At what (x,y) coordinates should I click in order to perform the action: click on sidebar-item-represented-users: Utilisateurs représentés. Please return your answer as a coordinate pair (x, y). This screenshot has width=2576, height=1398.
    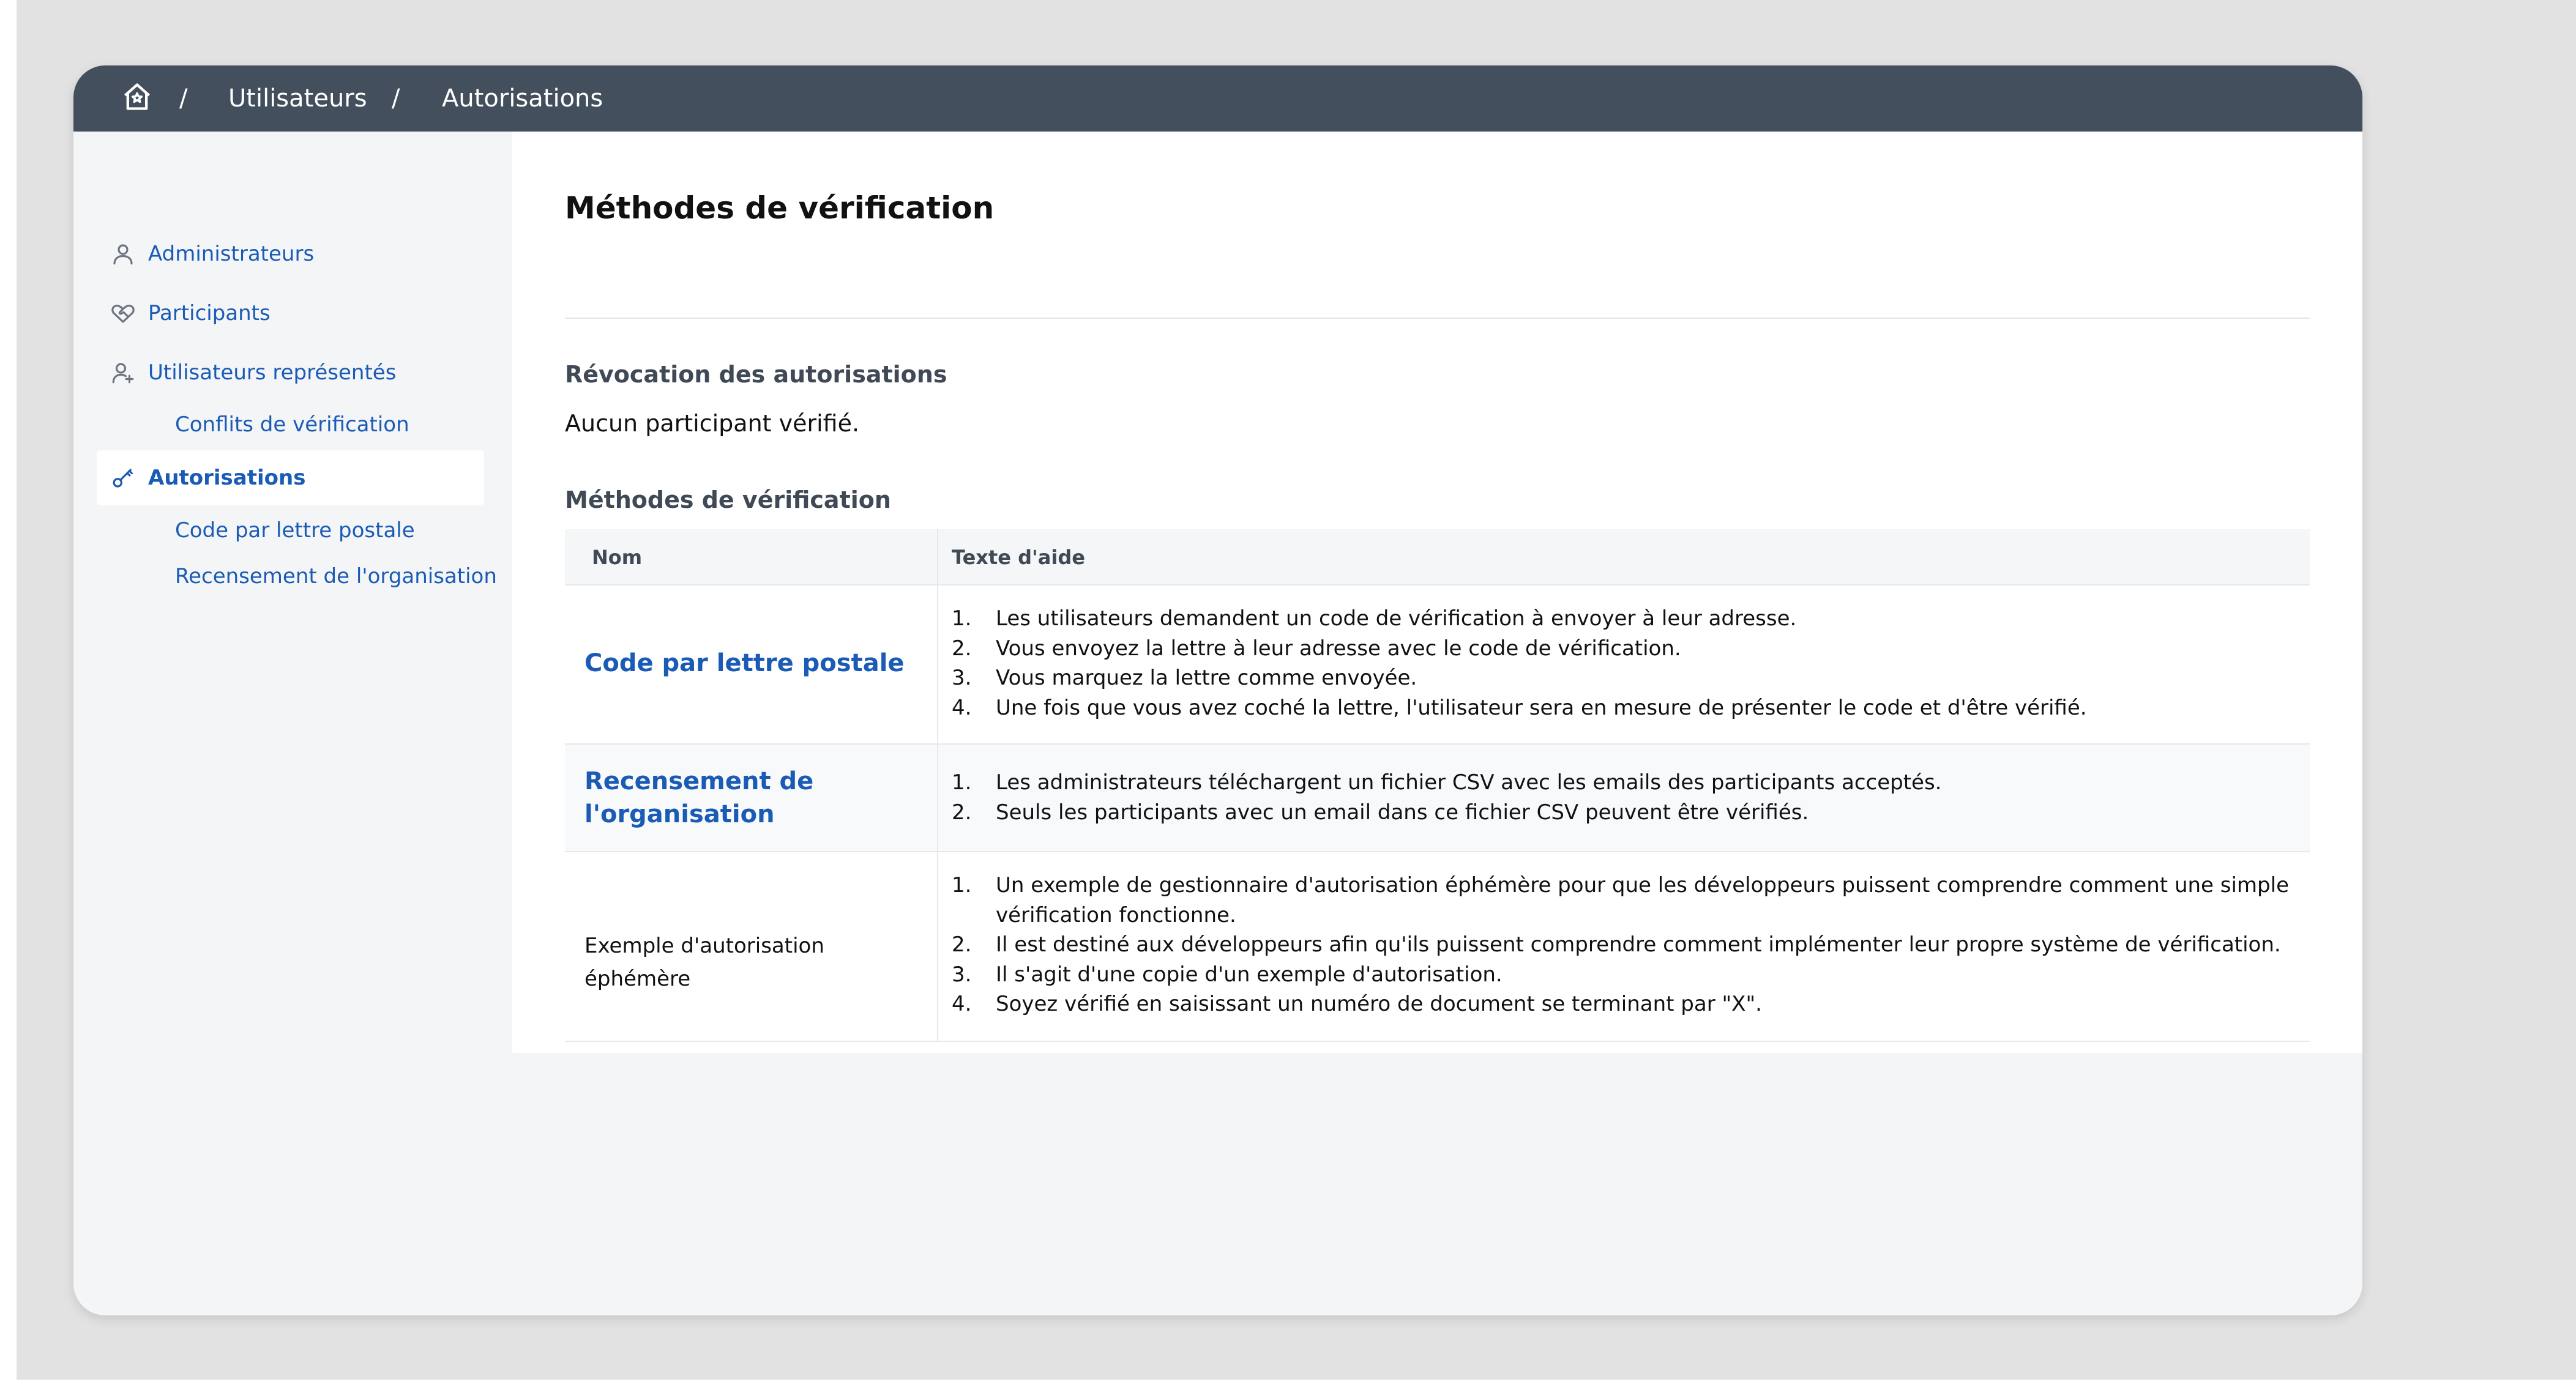
    Looking at the image, I should click on (290, 372).